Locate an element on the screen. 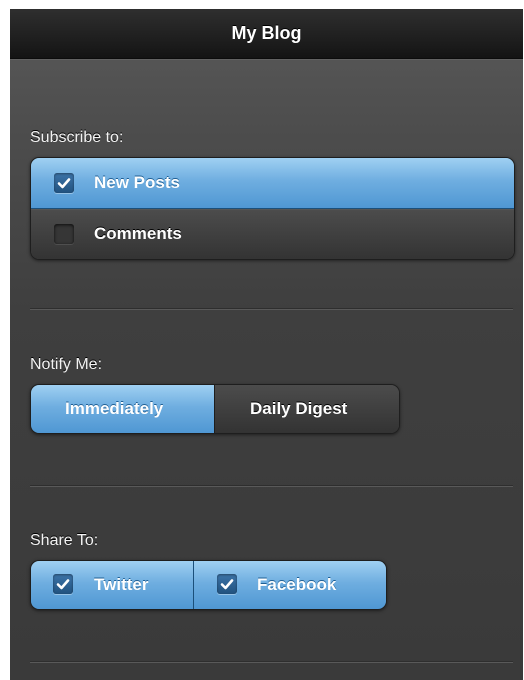 The image size is (524, 680). share-option-facebook: Facebook is located at coordinates (290, 585).